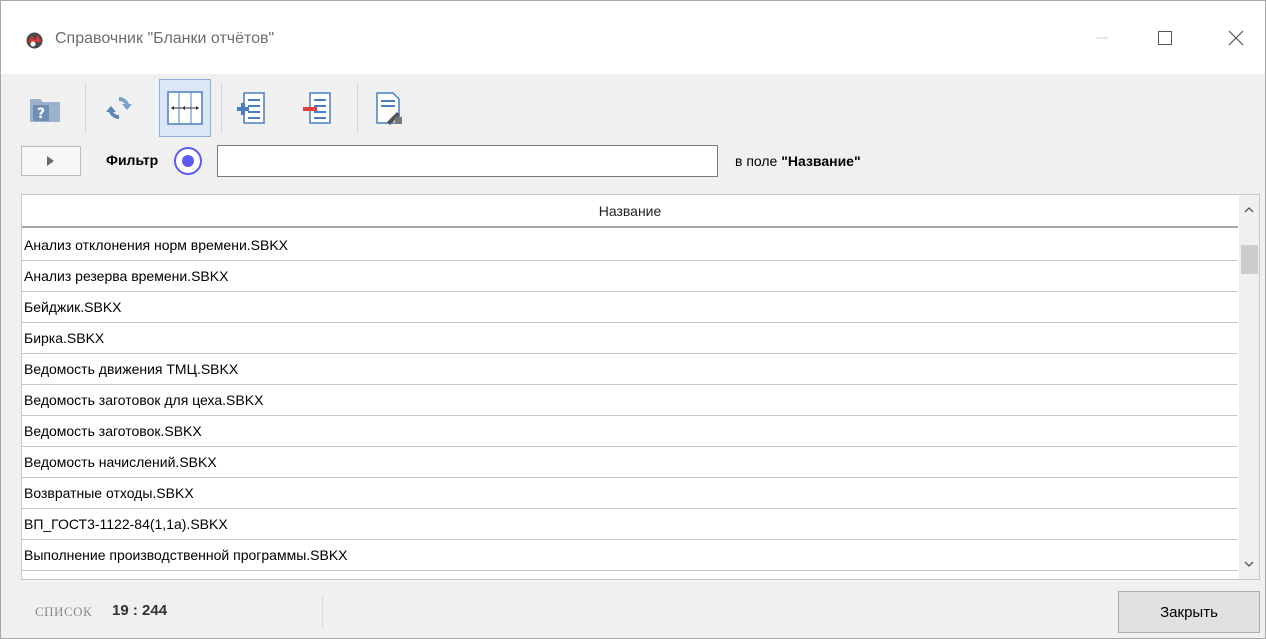 This screenshot has width=1266, height=639. What do you see at coordinates (64, 611) in the screenshot?
I see `status-mode: СПИСОК` at bounding box center [64, 611].